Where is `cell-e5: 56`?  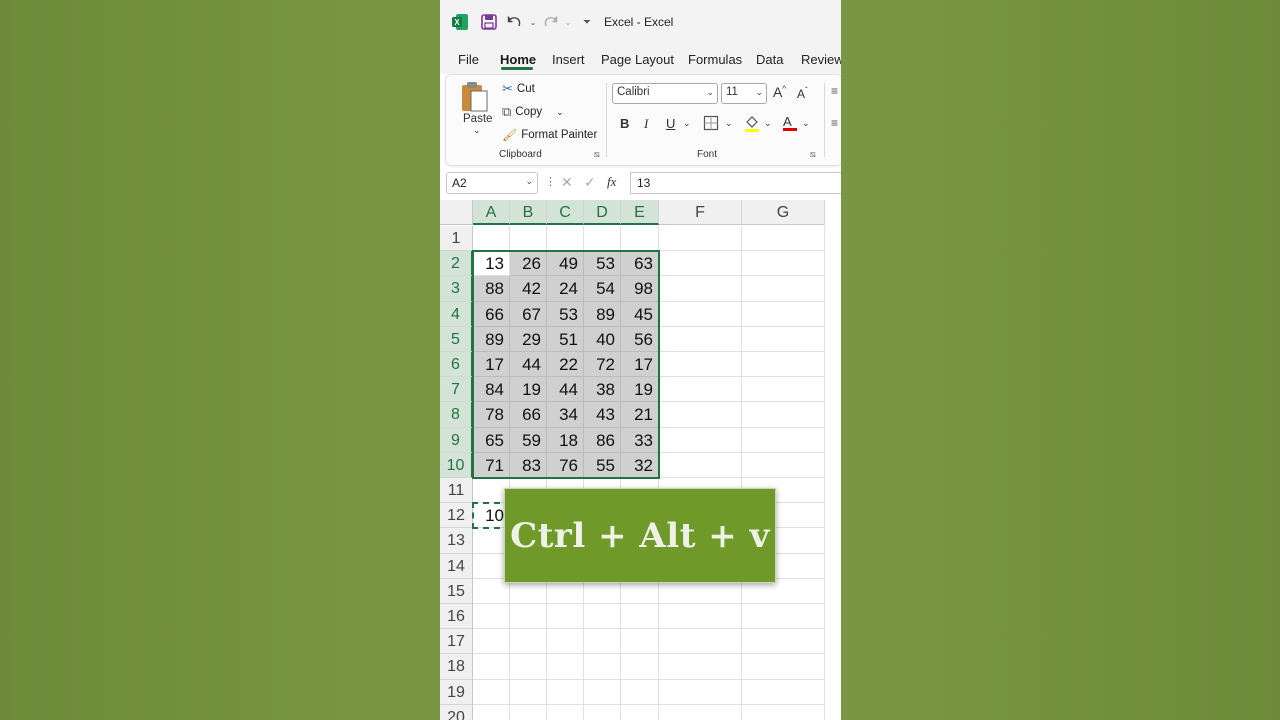 cell-e5: 56 is located at coordinates (640, 339).